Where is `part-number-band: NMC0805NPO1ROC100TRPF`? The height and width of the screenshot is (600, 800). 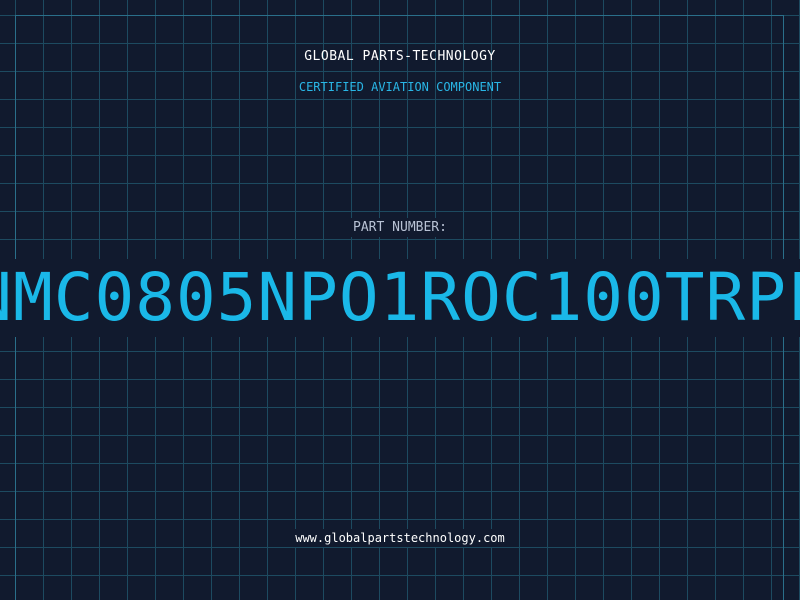 part-number-band: NMC0805NPO1ROC100TRPF is located at coordinates (400, 298).